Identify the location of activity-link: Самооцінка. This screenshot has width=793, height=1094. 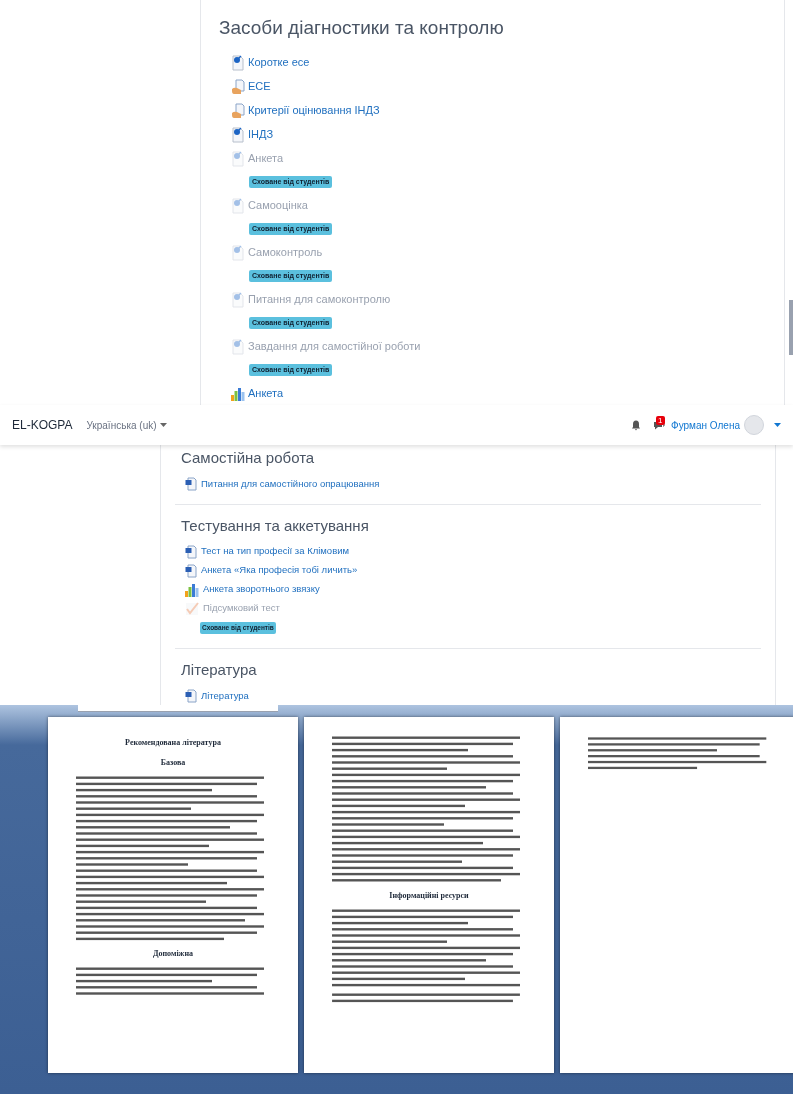
(278, 205).